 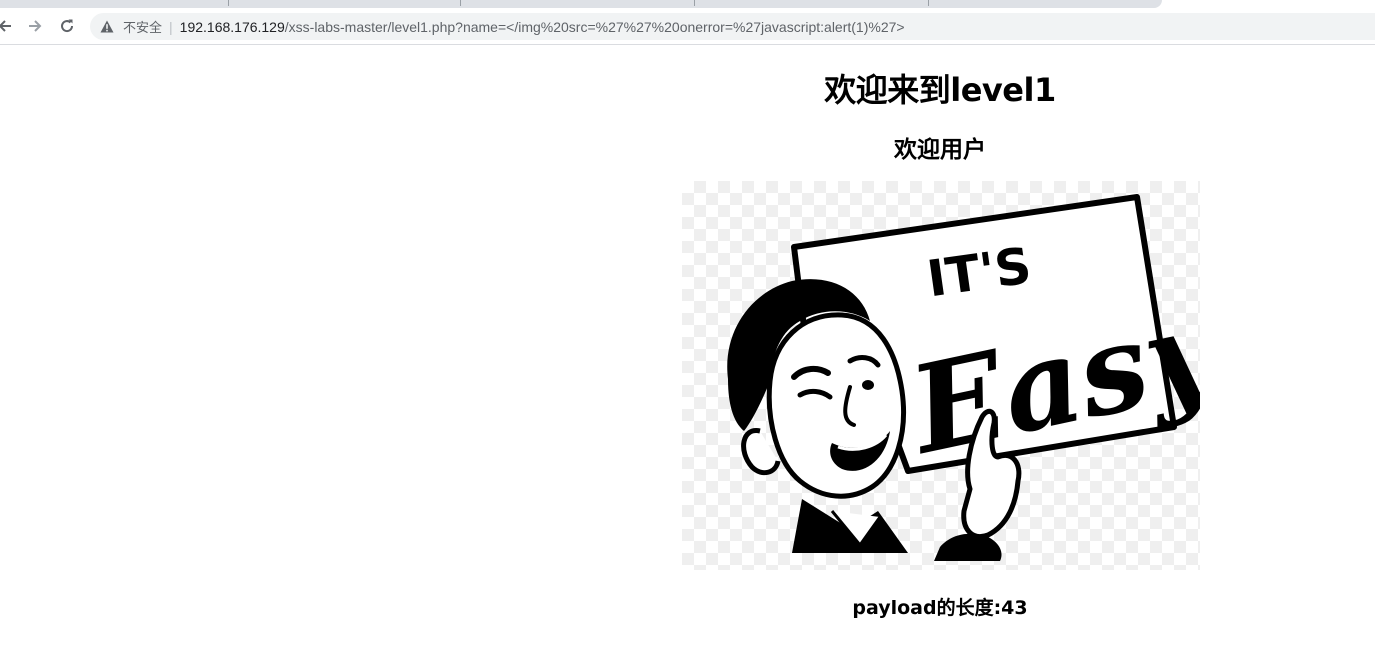 What do you see at coordinates (232, 27) in the screenshot?
I see `url-host: 192.168.176.129` at bounding box center [232, 27].